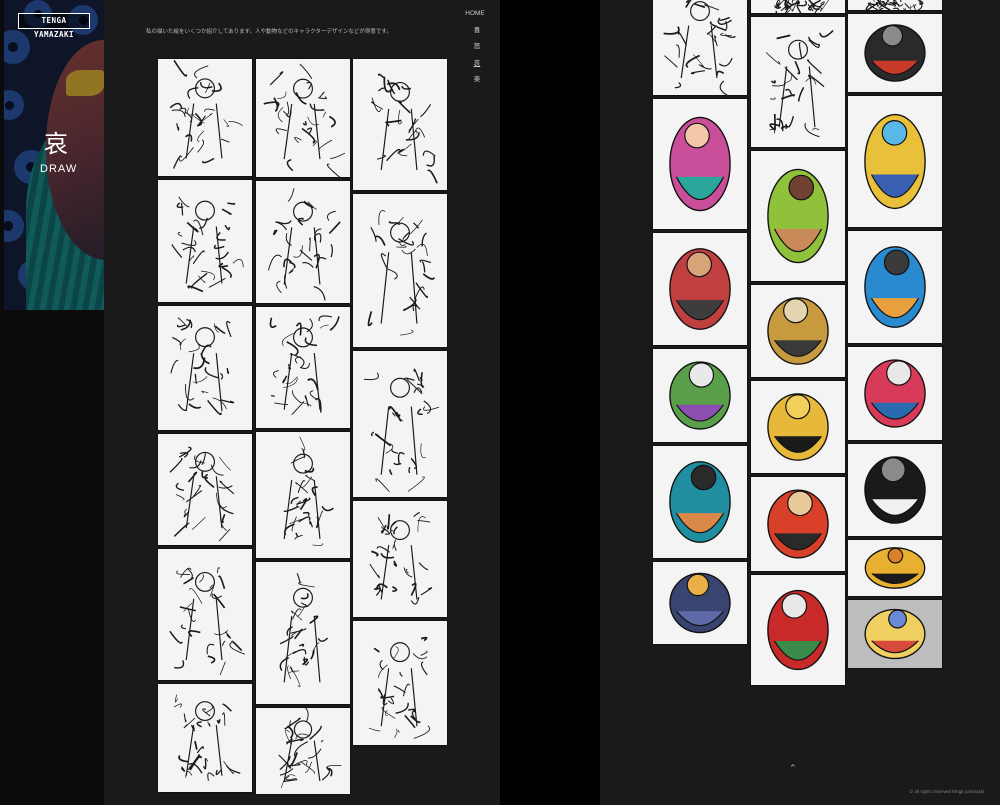 This screenshot has height=805, width=1000. Describe the element at coordinates (477, 62) in the screenshot. I see `nav-item-sorrow: 哀` at that location.